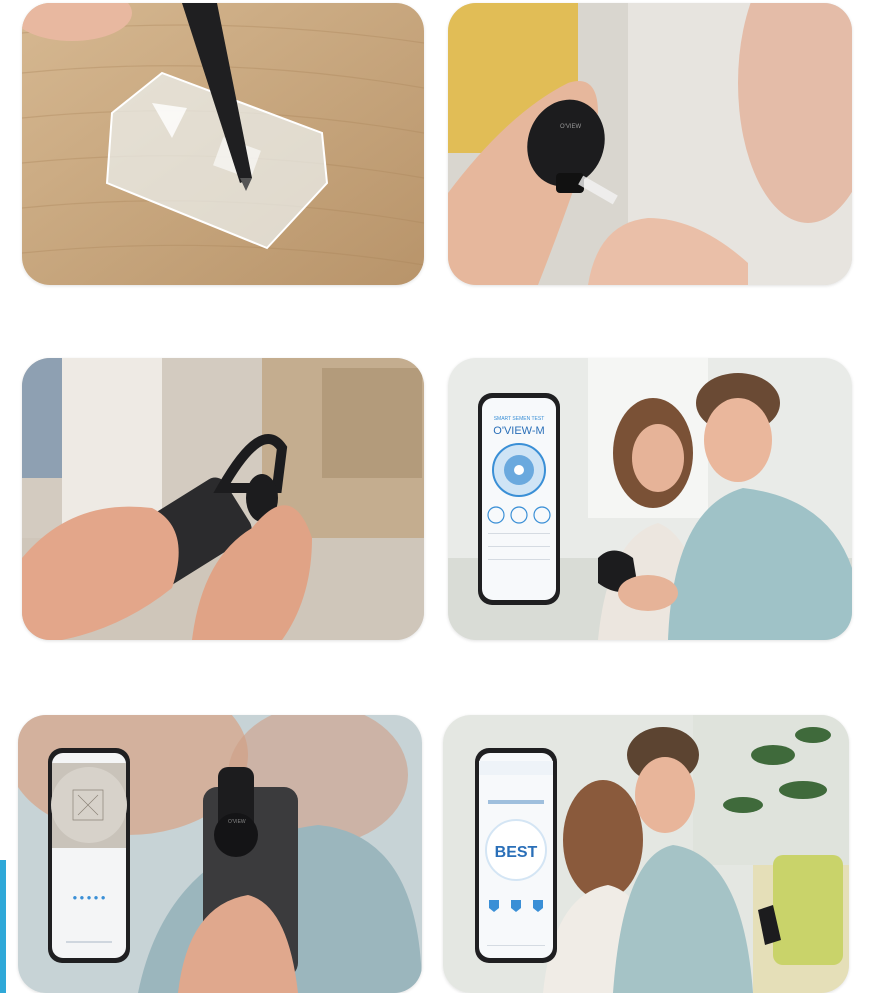  I want to click on couple-app-illustration: SMART SEMEN TEST O'VIEW-M, so click(650, 499).